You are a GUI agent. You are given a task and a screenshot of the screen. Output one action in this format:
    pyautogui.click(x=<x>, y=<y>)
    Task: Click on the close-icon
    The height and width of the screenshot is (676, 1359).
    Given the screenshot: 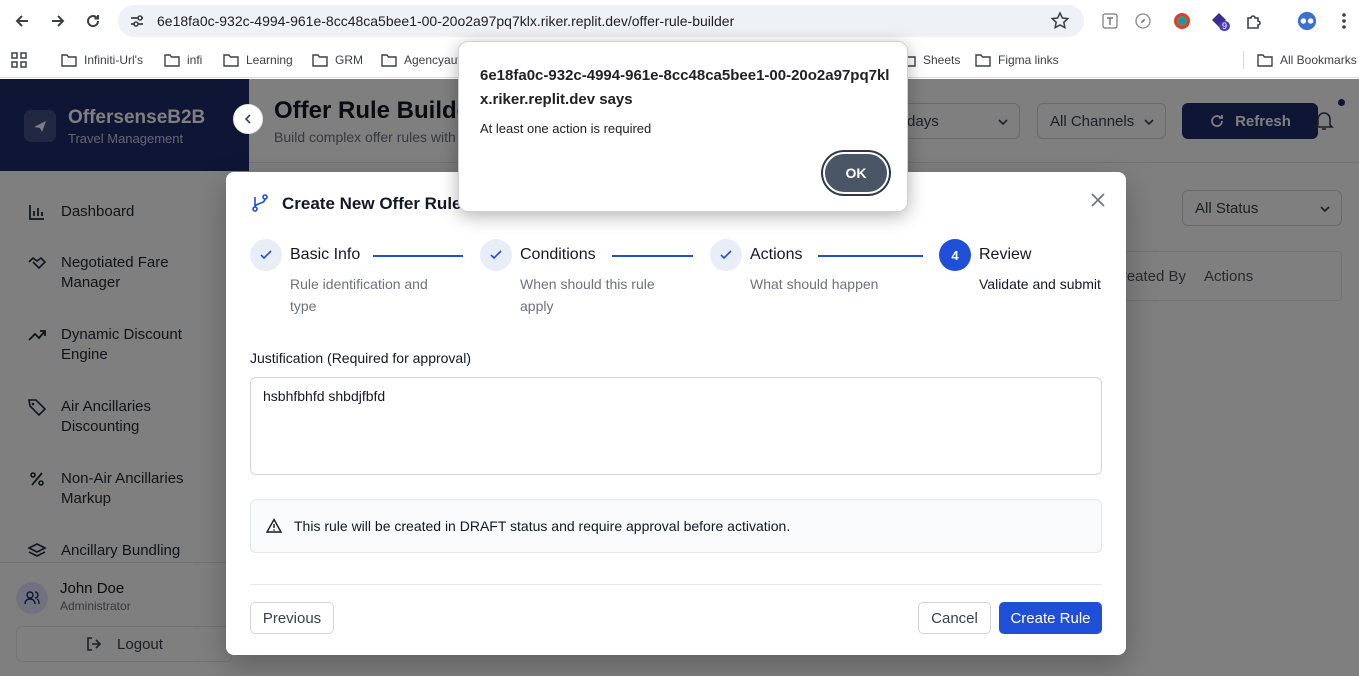 What is the action you would take?
    pyautogui.click(x=1098, y=200)
    